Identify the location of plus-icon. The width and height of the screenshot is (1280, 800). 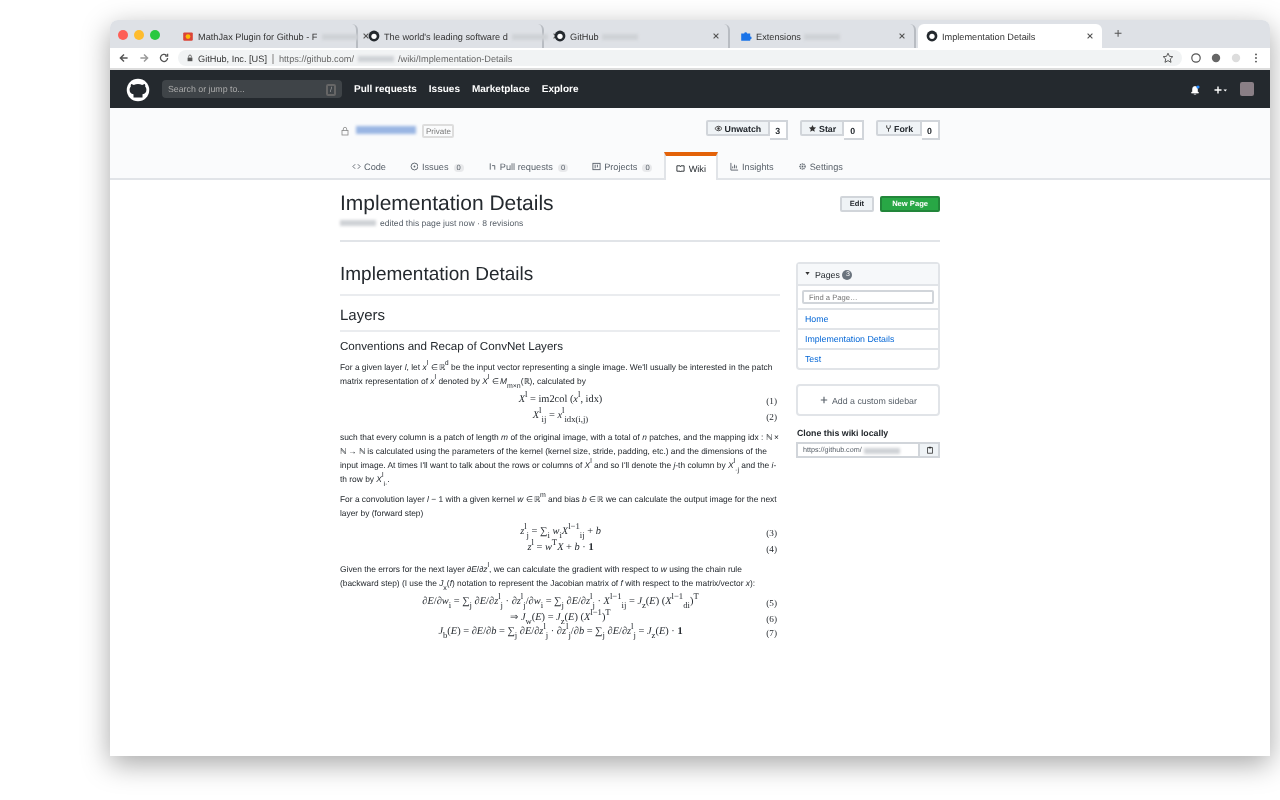
(824, 400).